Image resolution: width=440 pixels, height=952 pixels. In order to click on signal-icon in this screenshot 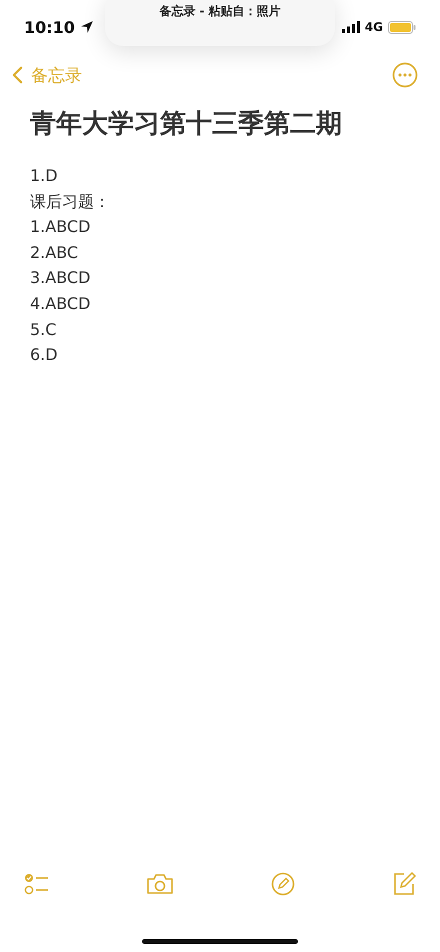, I will do `click(351, 27)`.